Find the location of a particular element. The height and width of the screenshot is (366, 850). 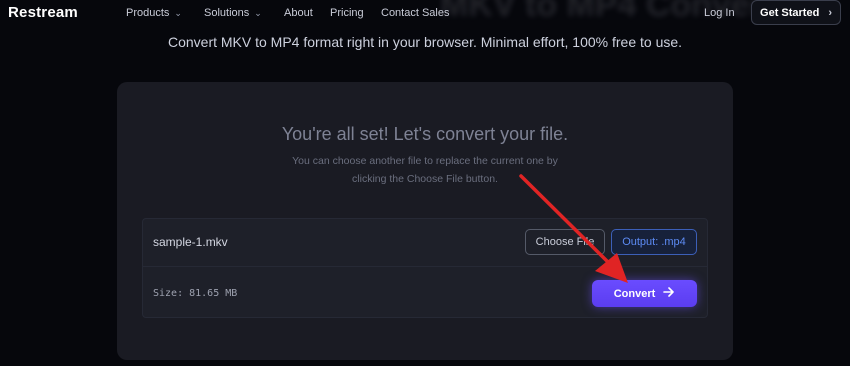

choose-file-button: Choose File is located at coordinates (565, 242).